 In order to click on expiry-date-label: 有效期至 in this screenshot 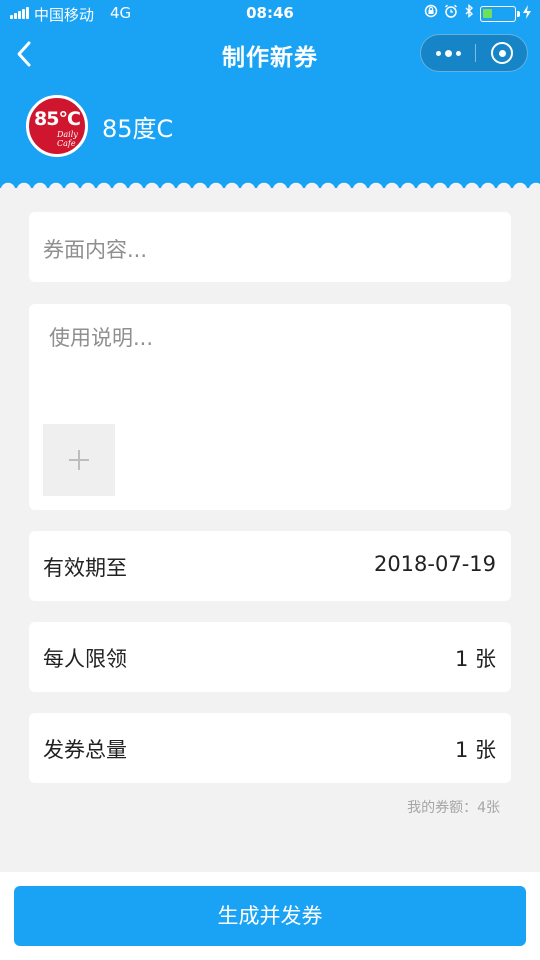, I will do `click(85, 568)`.